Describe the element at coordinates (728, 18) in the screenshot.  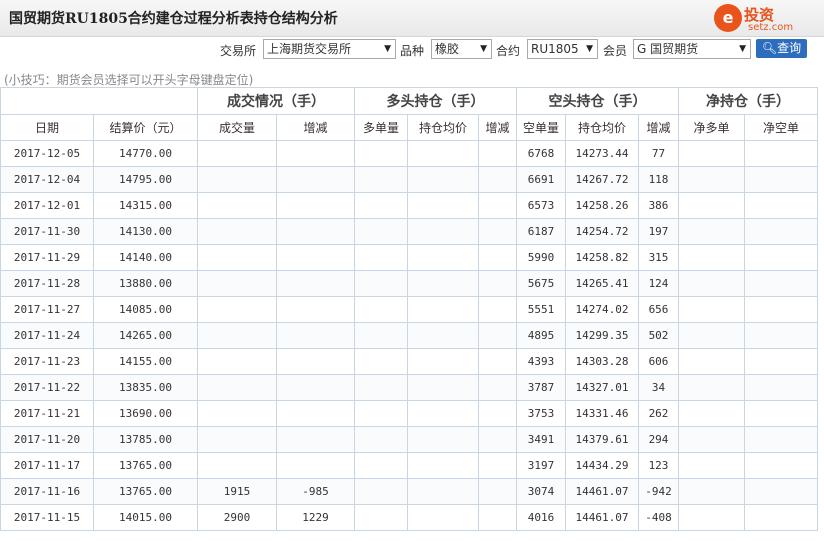
I see `logo-icon: e` at that location.